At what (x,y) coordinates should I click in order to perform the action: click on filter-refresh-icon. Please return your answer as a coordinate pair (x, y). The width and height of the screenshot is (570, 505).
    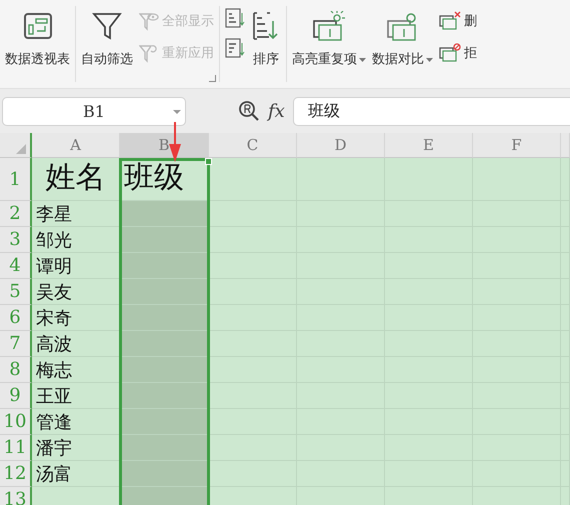
    Looking at the image, I should click on (149, 53).